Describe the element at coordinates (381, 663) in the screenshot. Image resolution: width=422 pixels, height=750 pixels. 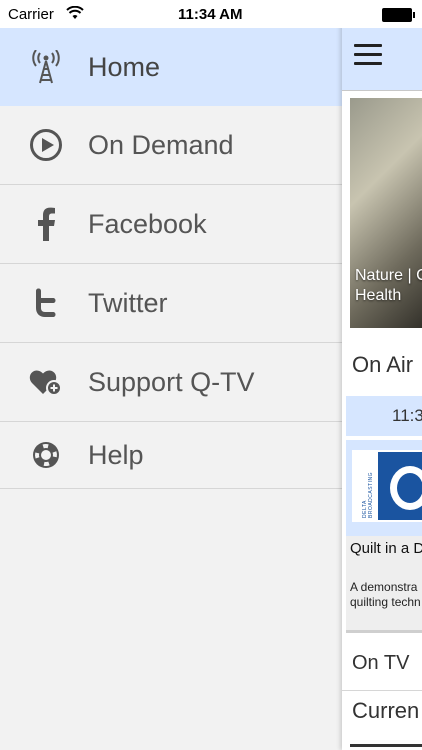
I see `on-tv-heading: On TV` at that location.